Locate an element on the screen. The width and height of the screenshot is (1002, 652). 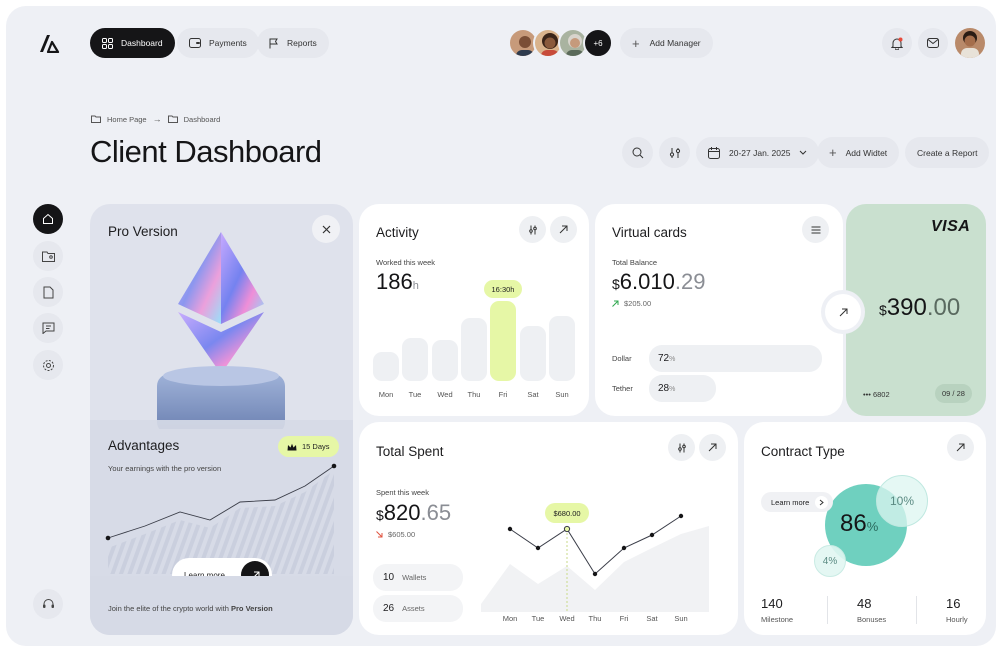
nav-reports: Reports is located at coordinates (293, 43).